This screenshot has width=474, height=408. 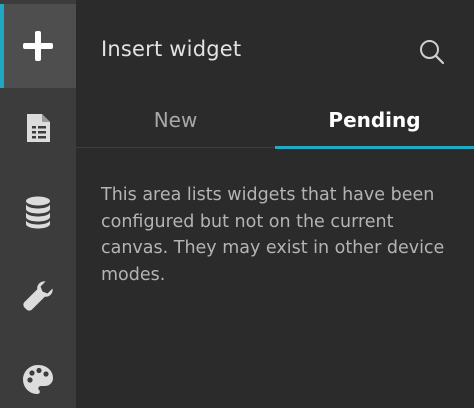 I want to click on sidebar-item-theme, so click(x=38, y=373).